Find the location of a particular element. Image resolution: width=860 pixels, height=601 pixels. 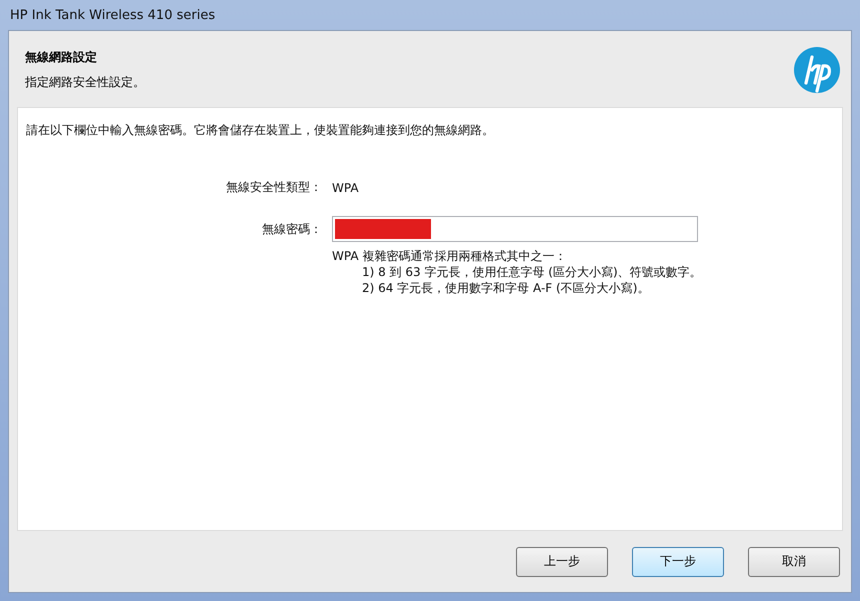

field-label: 無線安全性類型： is located at coordinates (274, 187).